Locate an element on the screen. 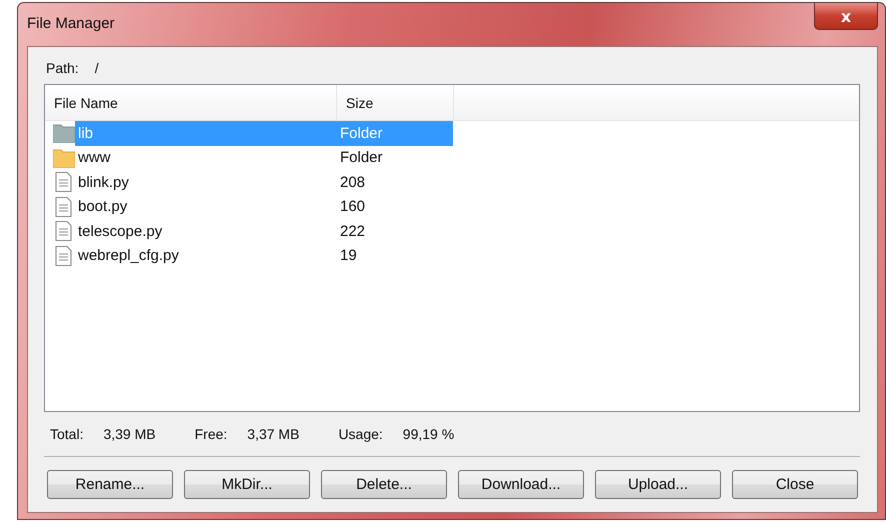 The width and height of the screenshot is (886, 523). stat-label: Total: is located at coordinates (67, 434).